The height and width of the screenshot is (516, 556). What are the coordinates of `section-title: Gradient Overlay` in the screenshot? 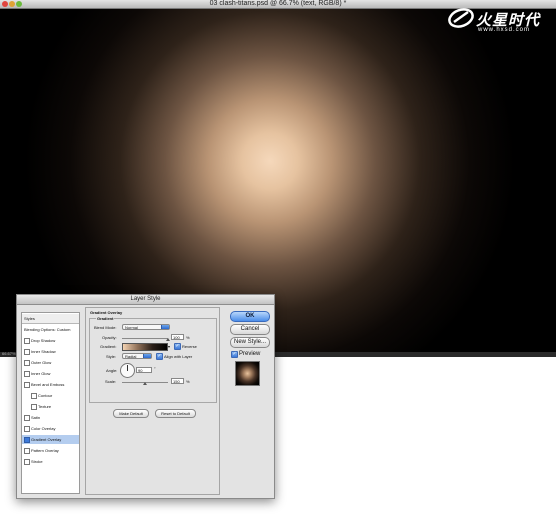 It's located at (106, 312).